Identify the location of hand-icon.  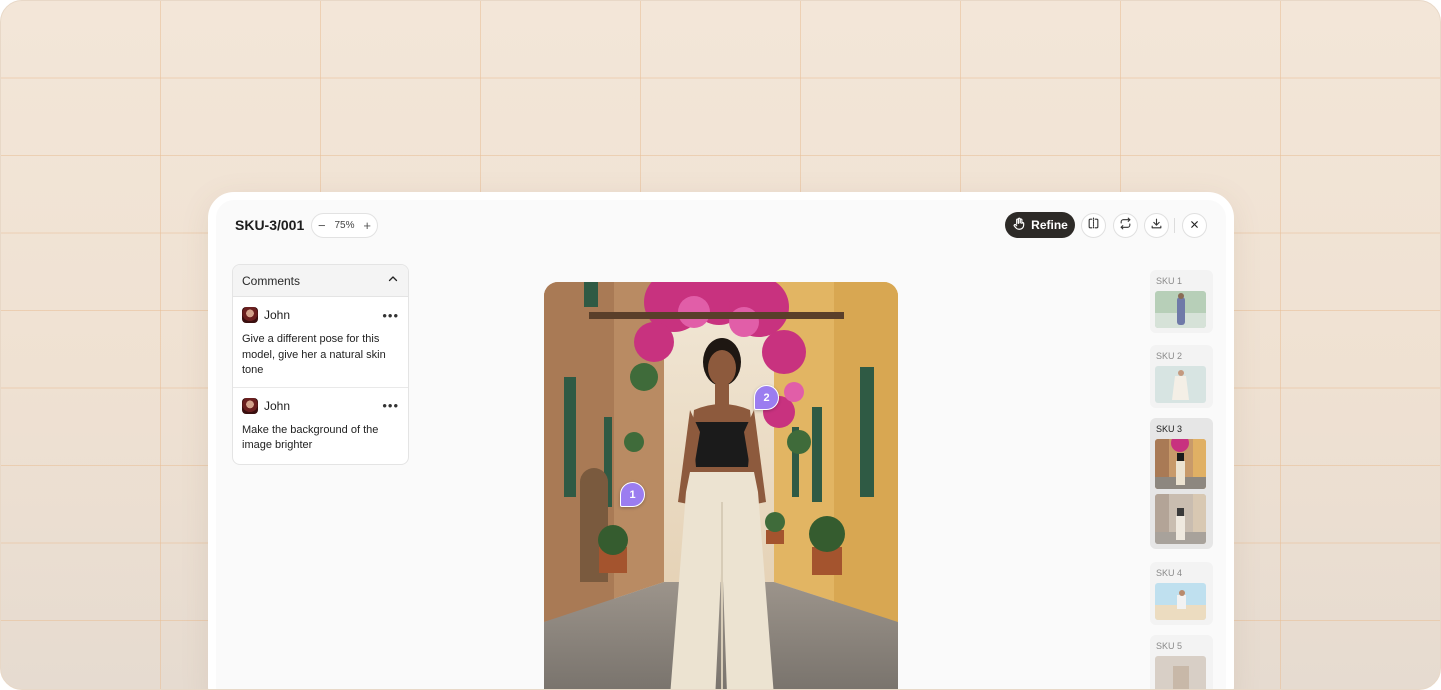
(1019, 225).